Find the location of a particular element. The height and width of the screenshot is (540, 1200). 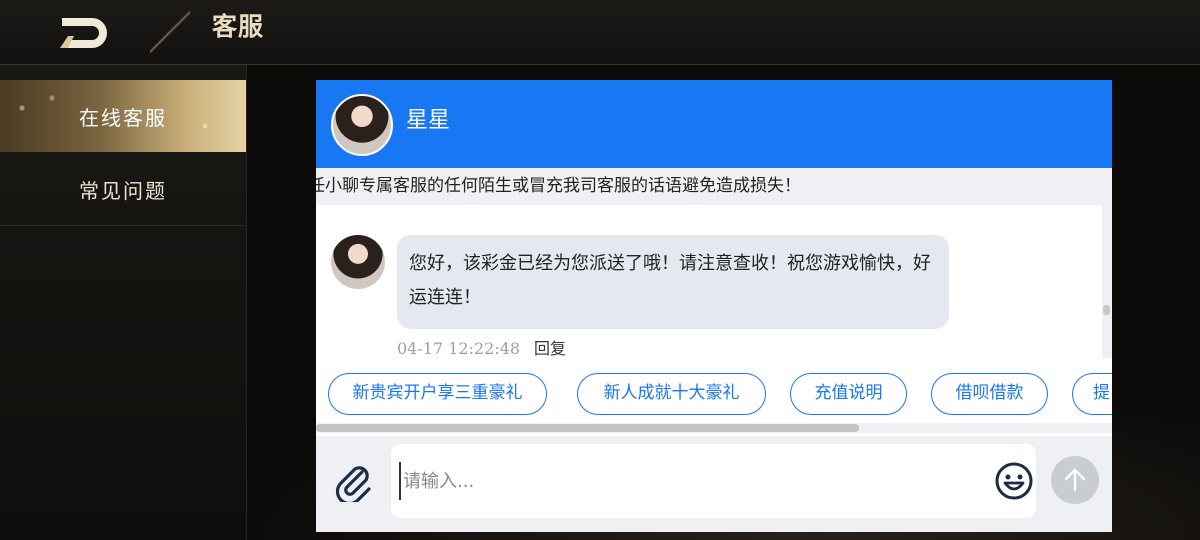

back-button is located at coordinates (84, 32).